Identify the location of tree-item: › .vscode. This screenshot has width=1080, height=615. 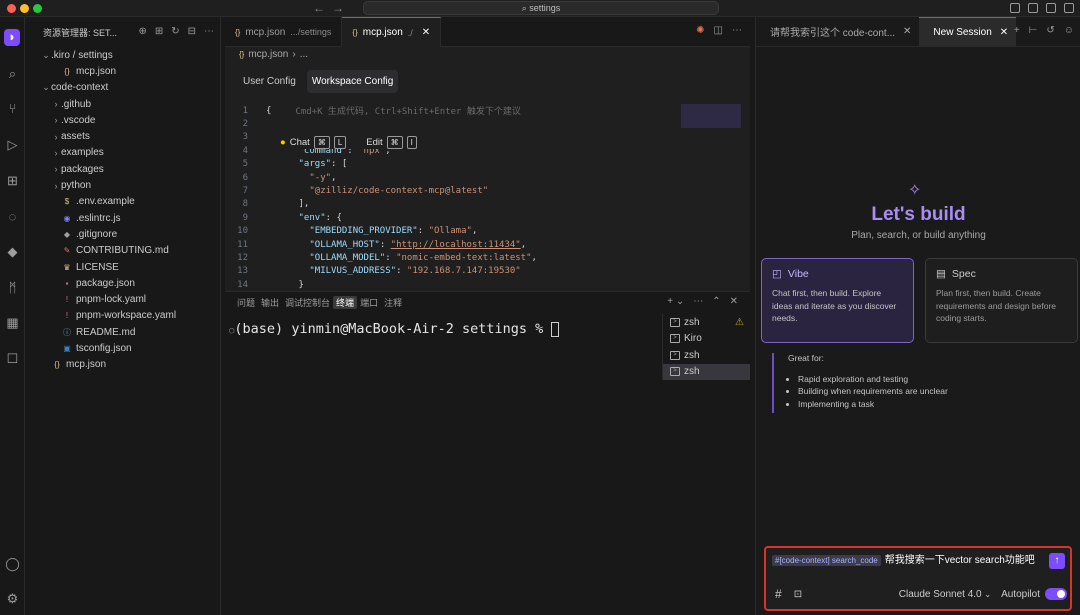
(122, 120).